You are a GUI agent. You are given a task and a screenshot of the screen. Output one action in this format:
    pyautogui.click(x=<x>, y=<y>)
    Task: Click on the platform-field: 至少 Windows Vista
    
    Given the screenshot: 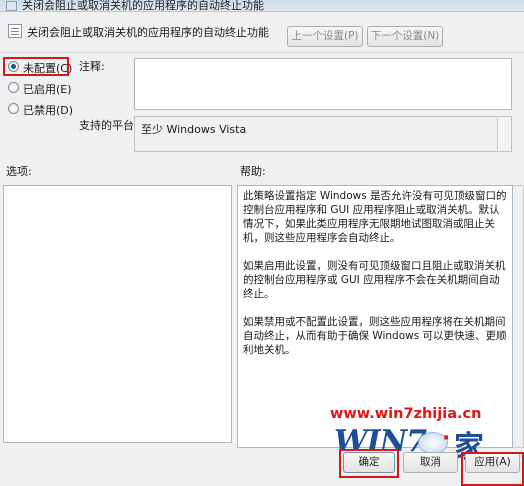 What is the action you would take?
    pyautogui.click(x=323, y=134)
    